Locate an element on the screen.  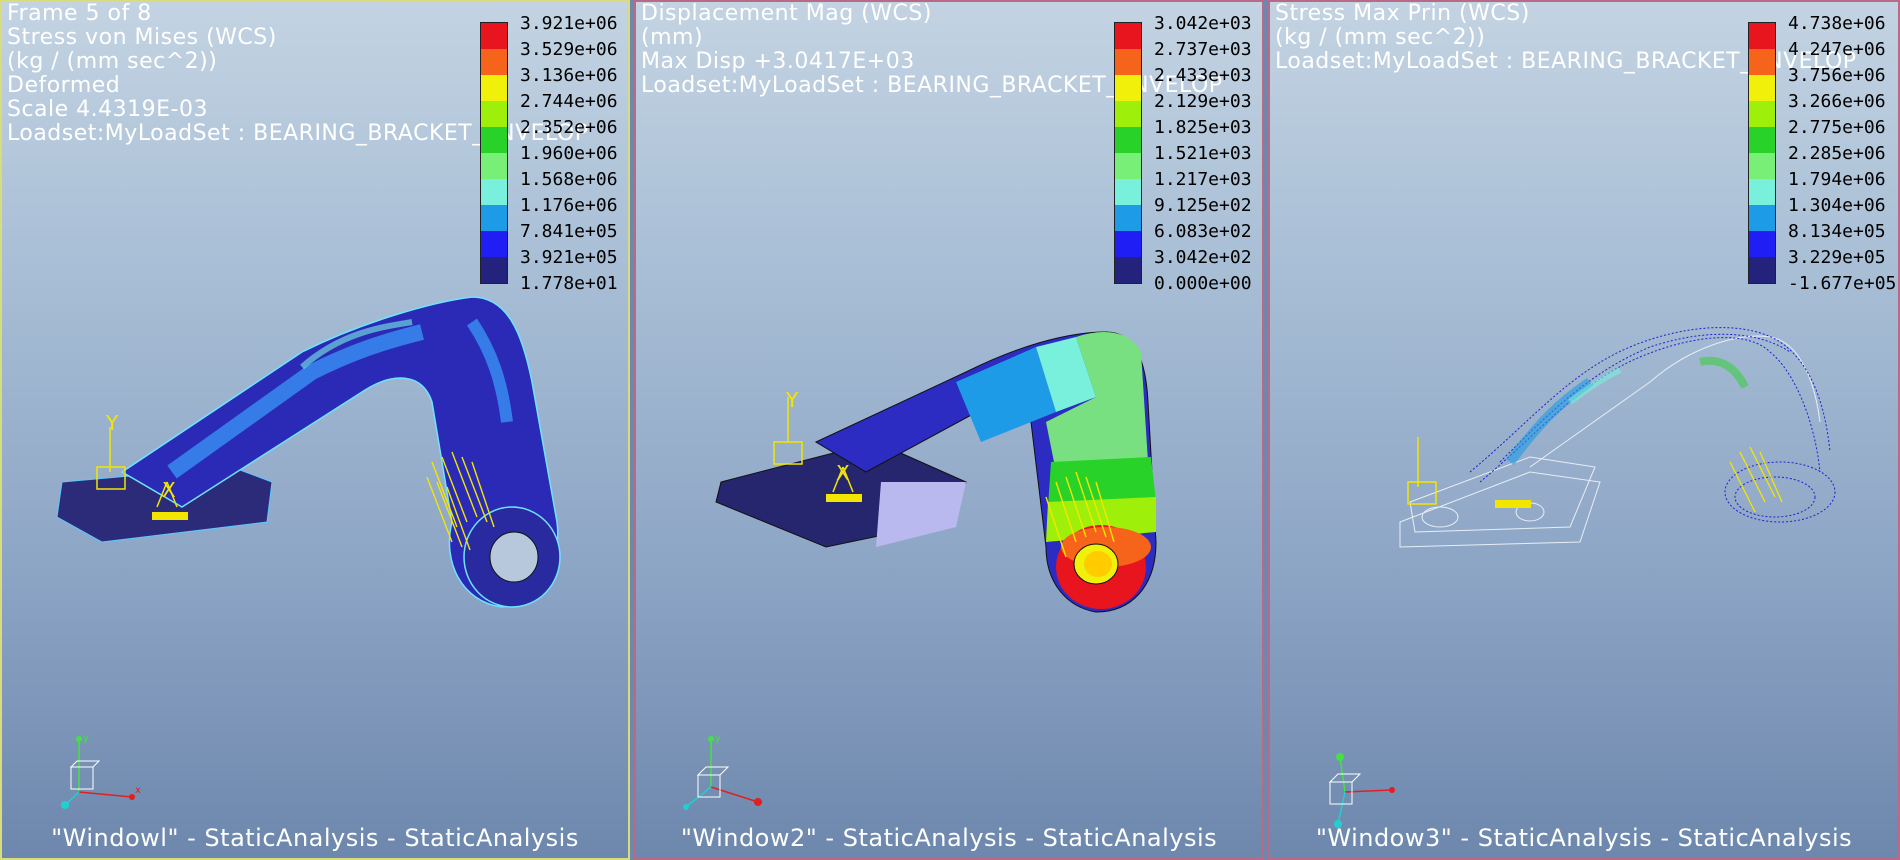
legend-value: 2.129e+03 is located at coordinates (1203, 101).